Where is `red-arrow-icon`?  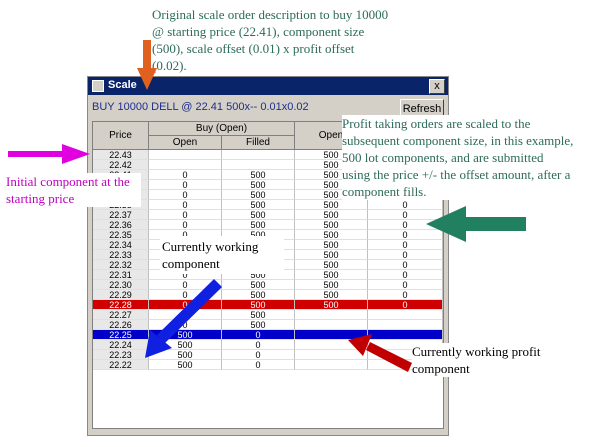 red-arrow-icon is located at coordinates (380, 353).